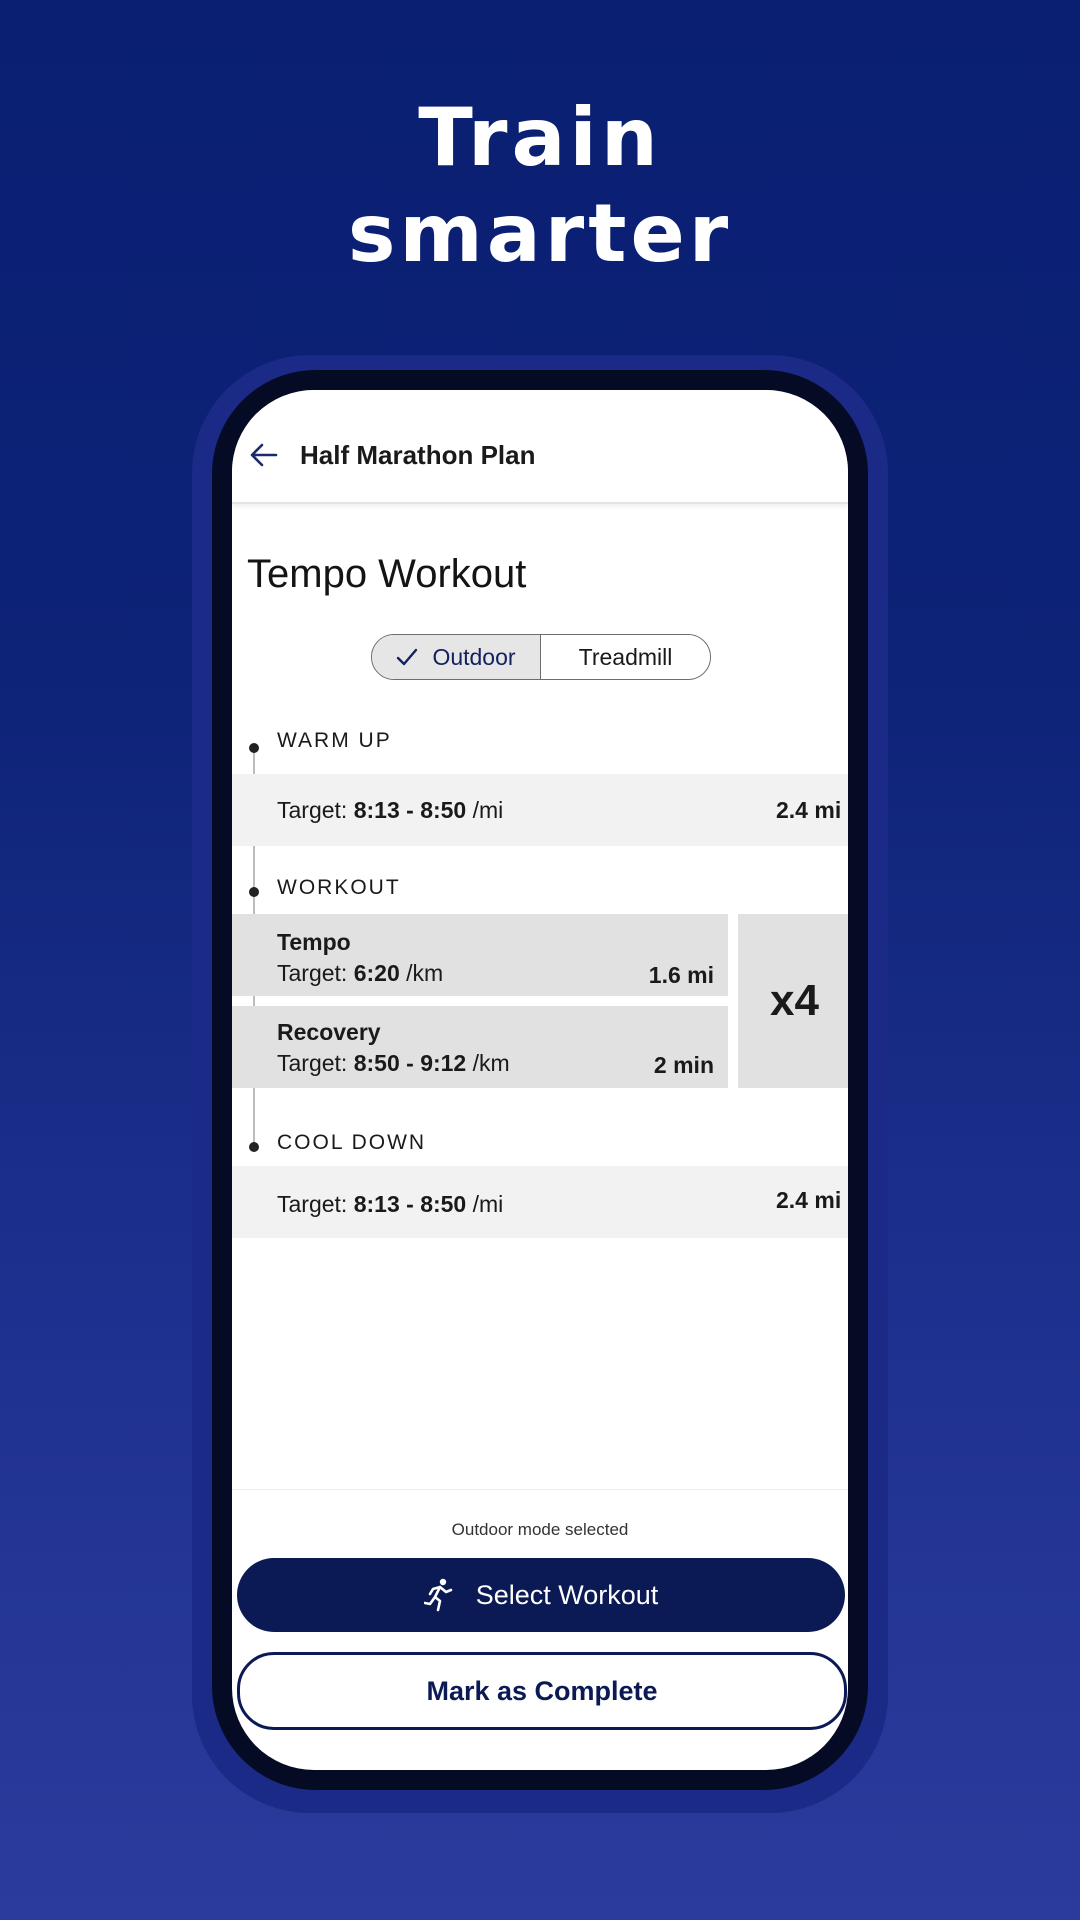 This screenshot has height=1920, width=1080. I want to click on warm-up-distance: 2.4 mi, so click(809, 810).